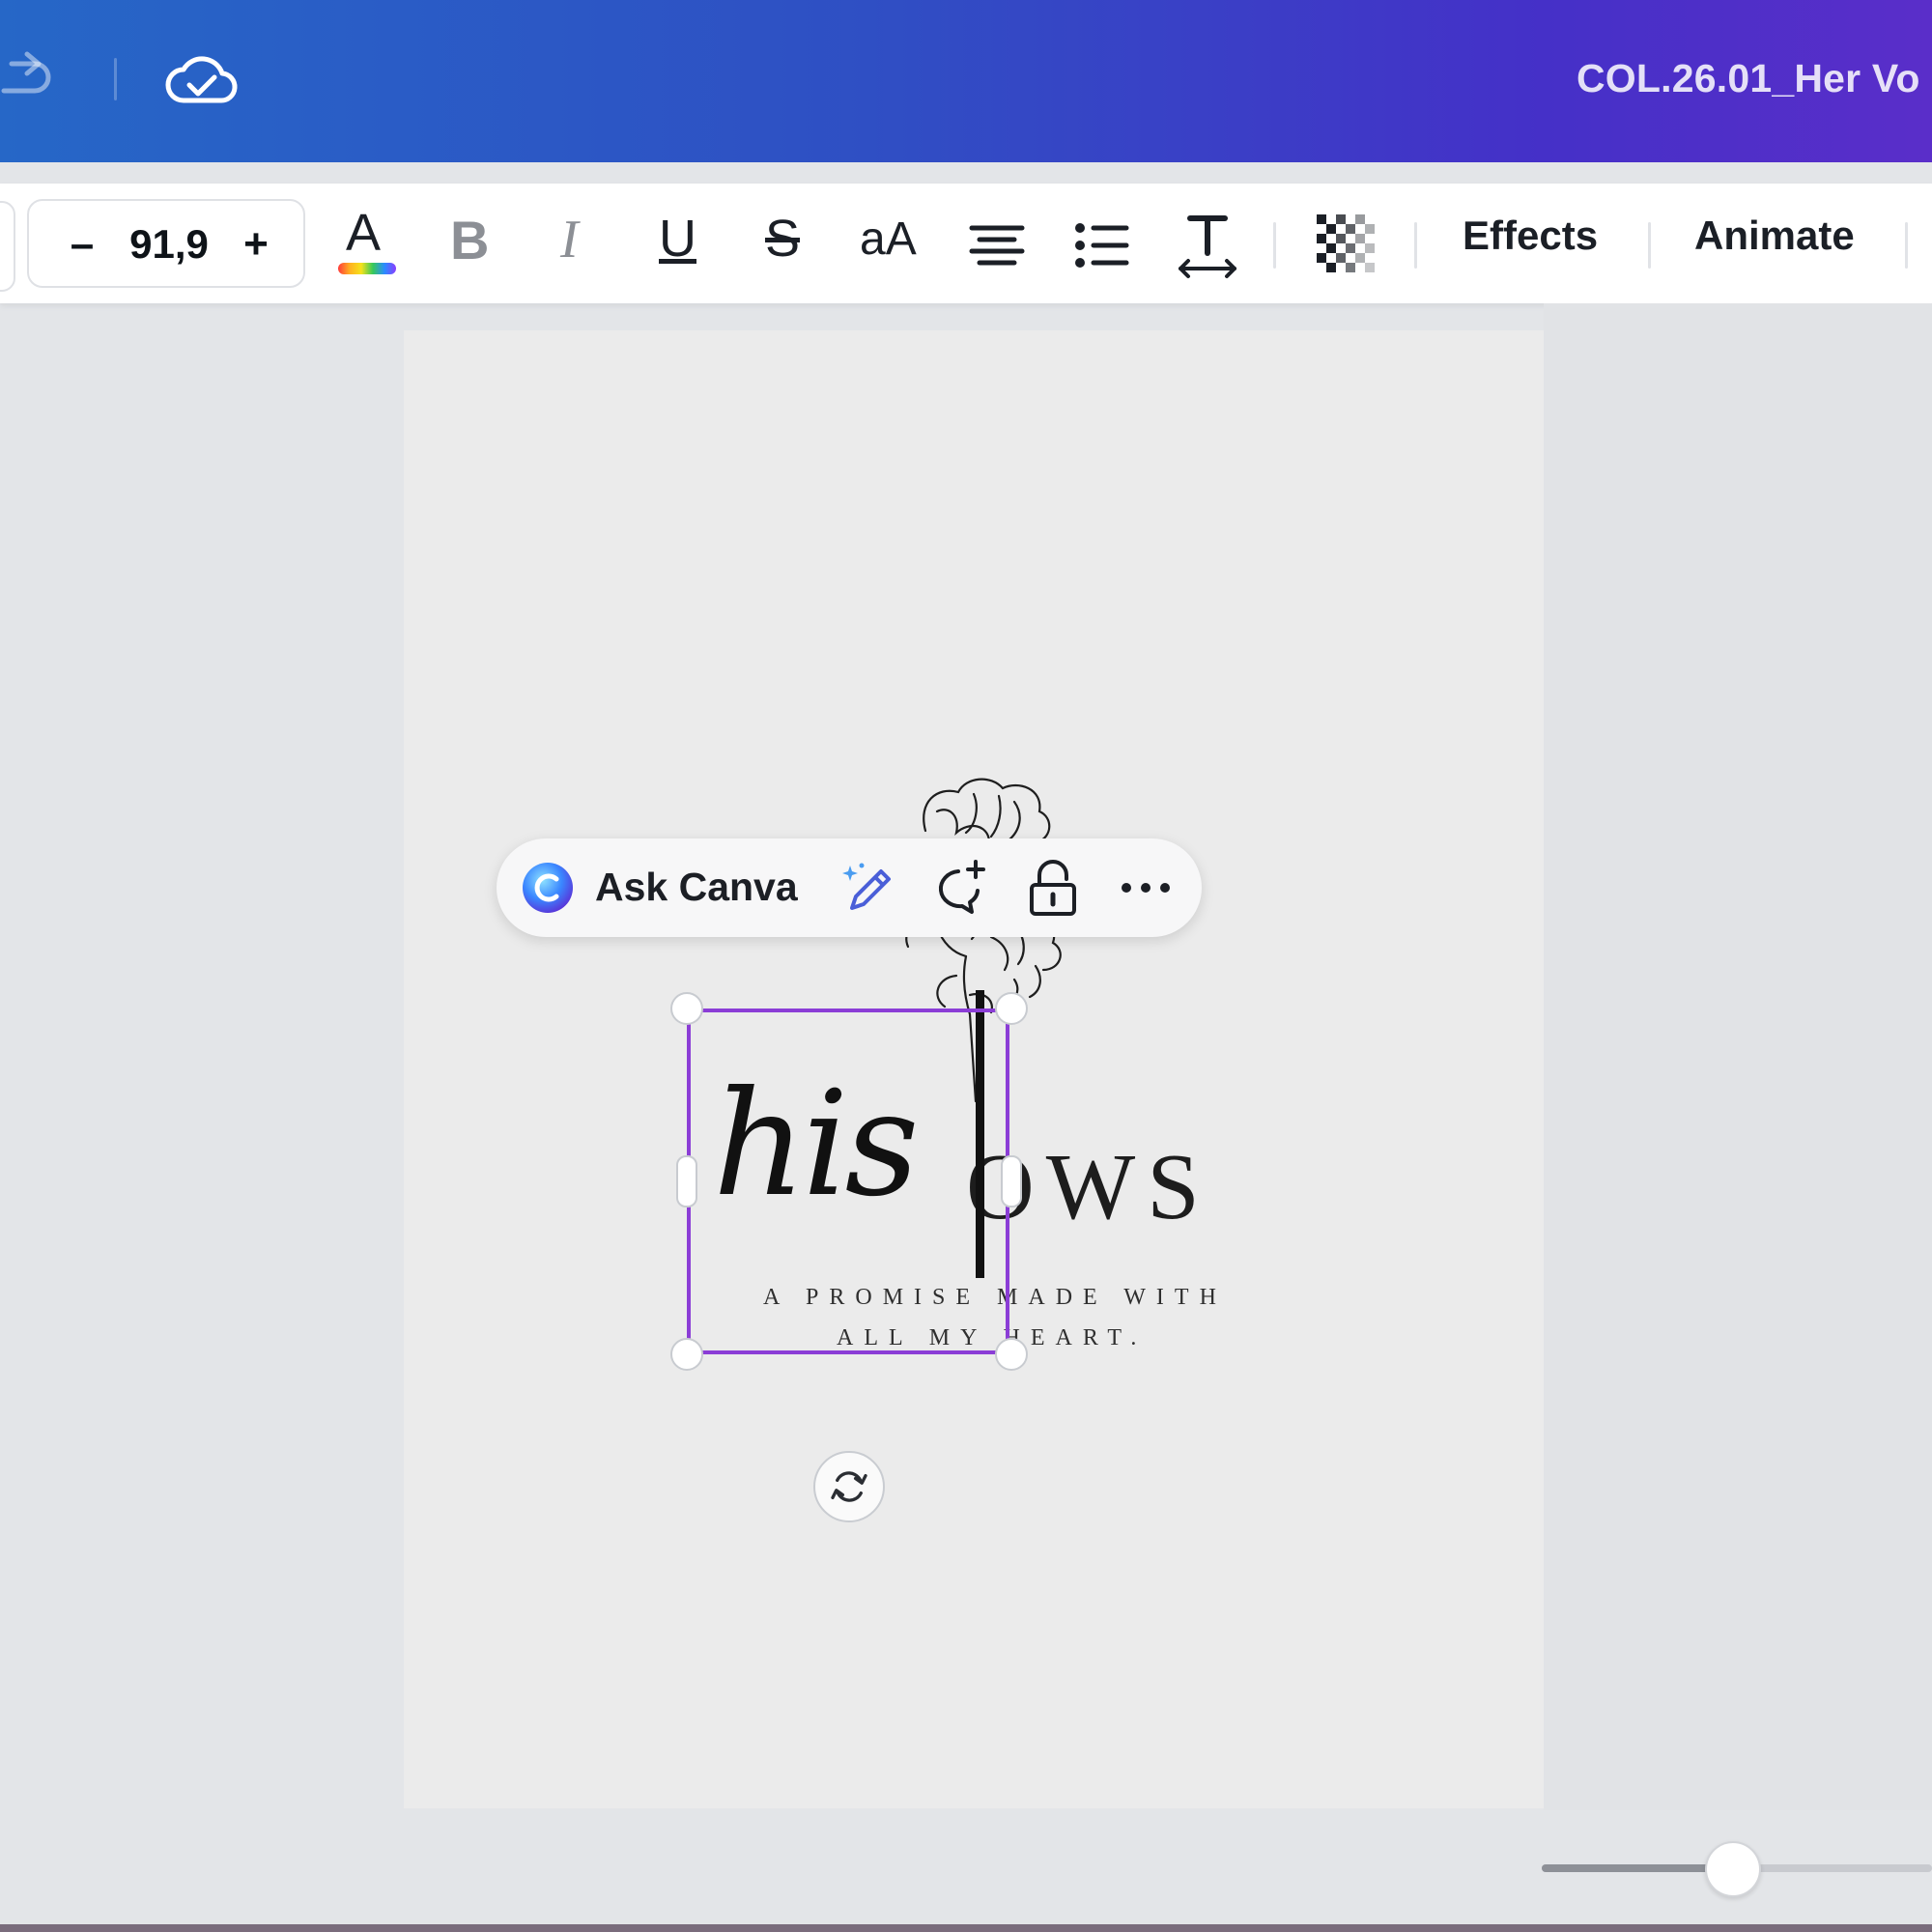 The width and height of the screenshot is (1932, 1932). What do you see at coordinates (888, 239) in the screenshot?
I see `letter-case-icon: aA` at bounding box center [888, 239].